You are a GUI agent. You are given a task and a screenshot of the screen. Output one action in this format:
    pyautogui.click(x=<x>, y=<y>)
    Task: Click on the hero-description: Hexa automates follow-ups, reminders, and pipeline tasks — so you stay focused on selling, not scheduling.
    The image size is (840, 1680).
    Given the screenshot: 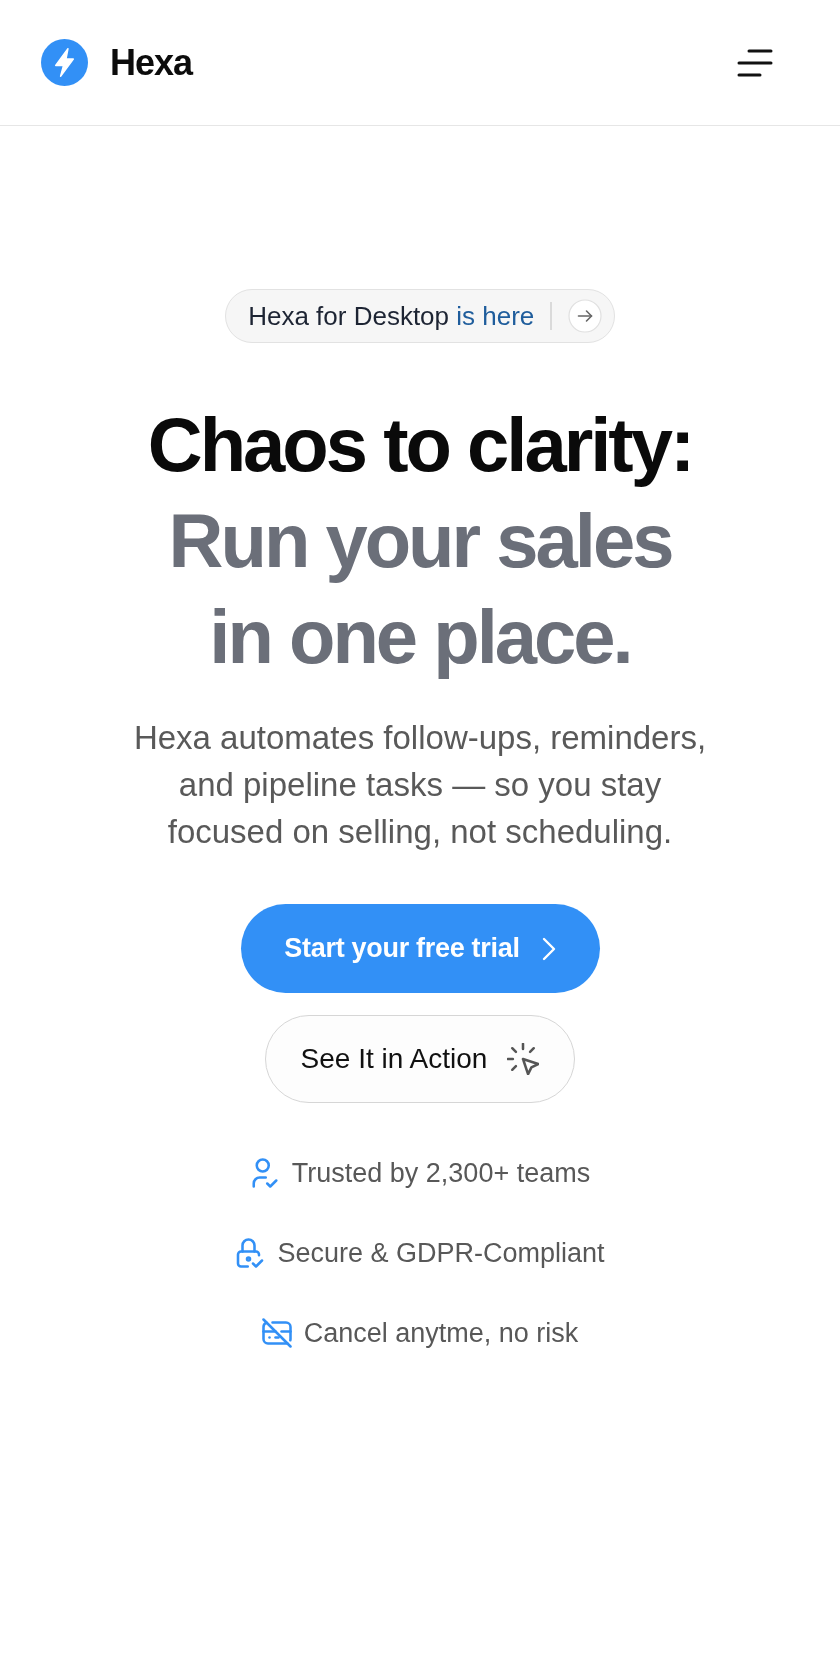 What is the action you would take?
    pyautogui.click(x=420, y=785)
    